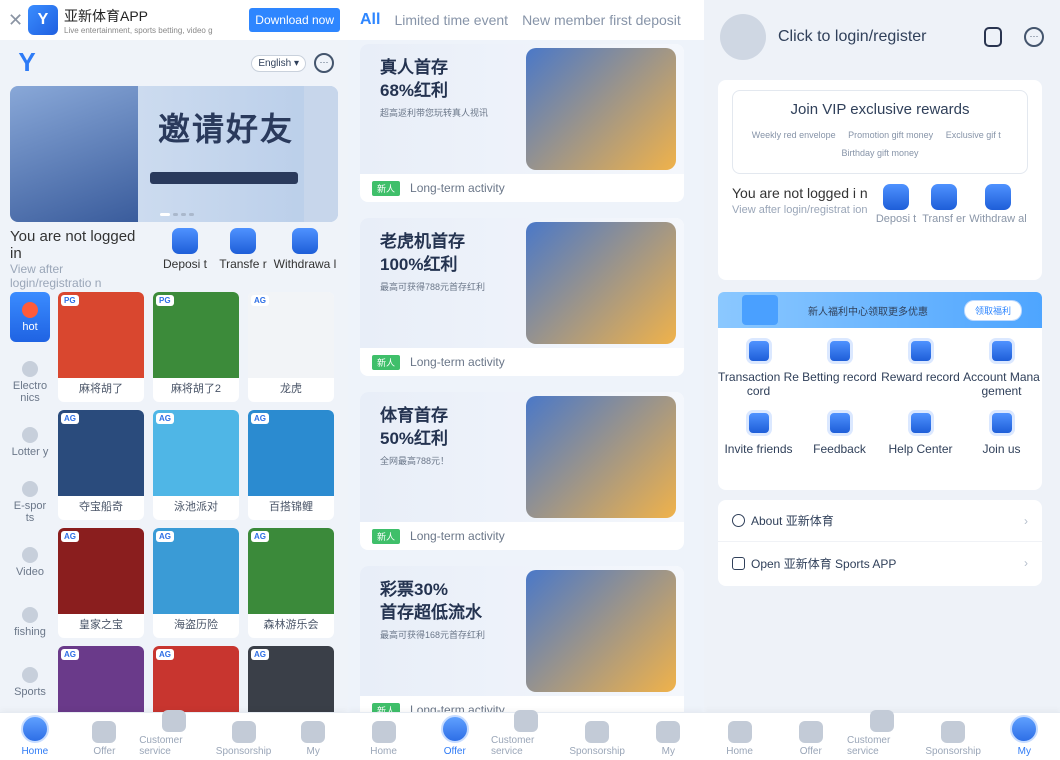  What do you see at coordinates (101, 389) in the screenshot?
I see `game-name: 麻将胡了` at bounding box center [101, 389].